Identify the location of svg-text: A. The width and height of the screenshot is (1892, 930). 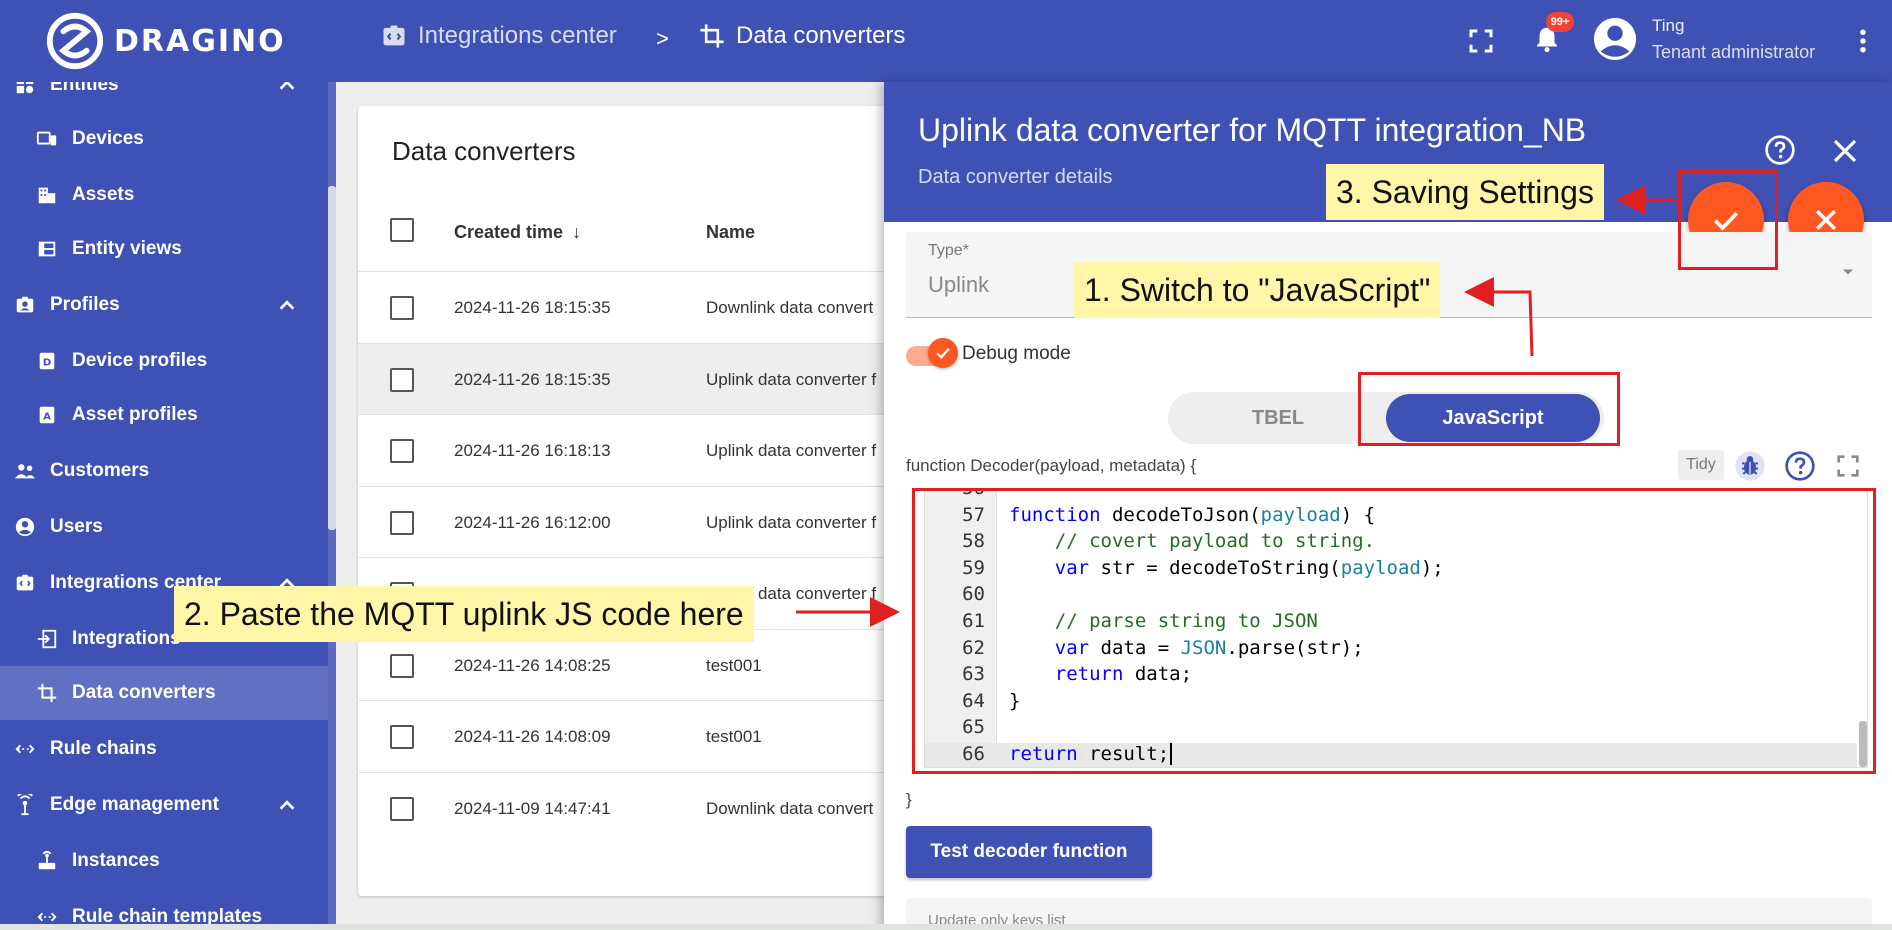
(47, 417).